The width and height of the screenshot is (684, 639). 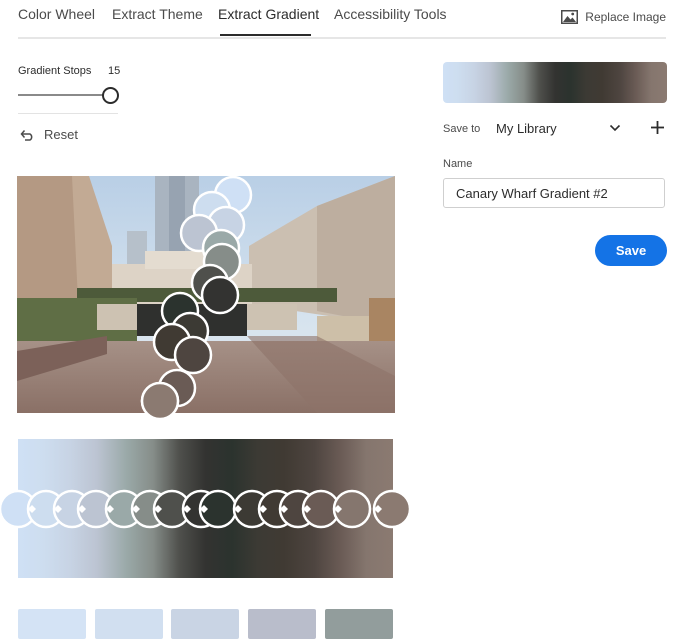 I want to click on chevron-down-icon, so click(x=615, y=128).